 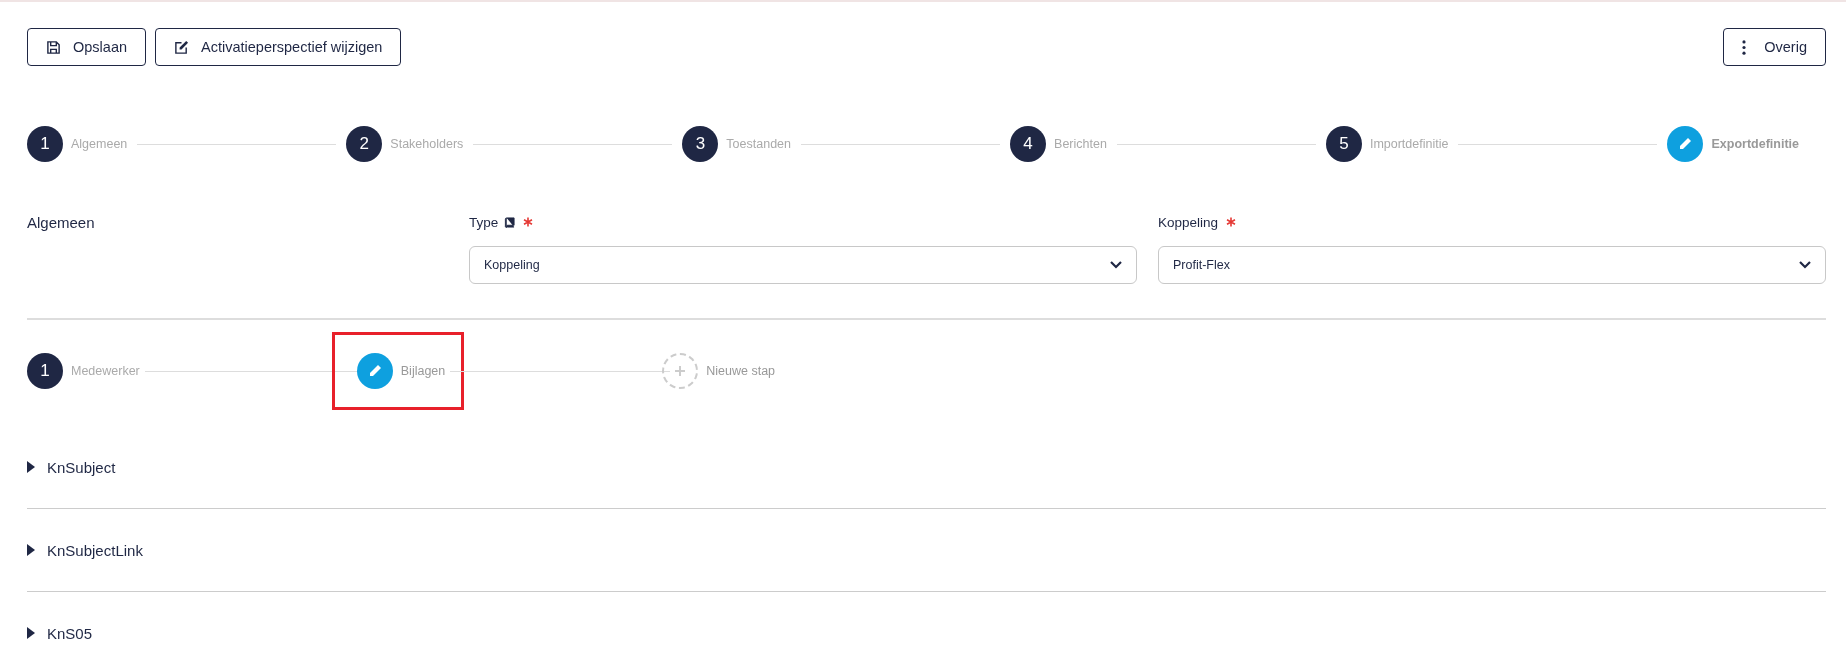 What do you see at coordinates (60, 633) in the screenshot?
I see `section-header: KnS05` at bounding box center [60, 633].